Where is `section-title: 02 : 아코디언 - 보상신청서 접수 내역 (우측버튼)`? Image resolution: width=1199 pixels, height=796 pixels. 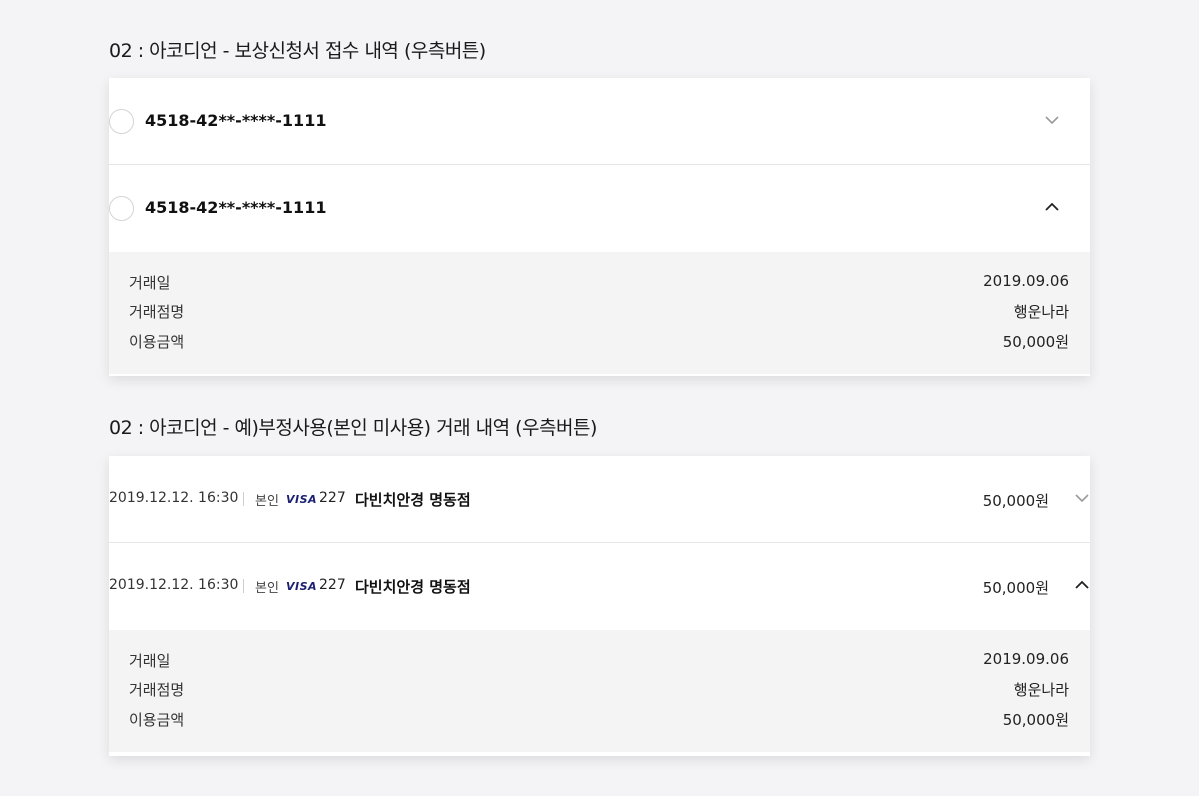
section-title: 02 : 아코디언 - 보상신청서 접수 내역 (우측버튼) is located at coordinates (297, 51).